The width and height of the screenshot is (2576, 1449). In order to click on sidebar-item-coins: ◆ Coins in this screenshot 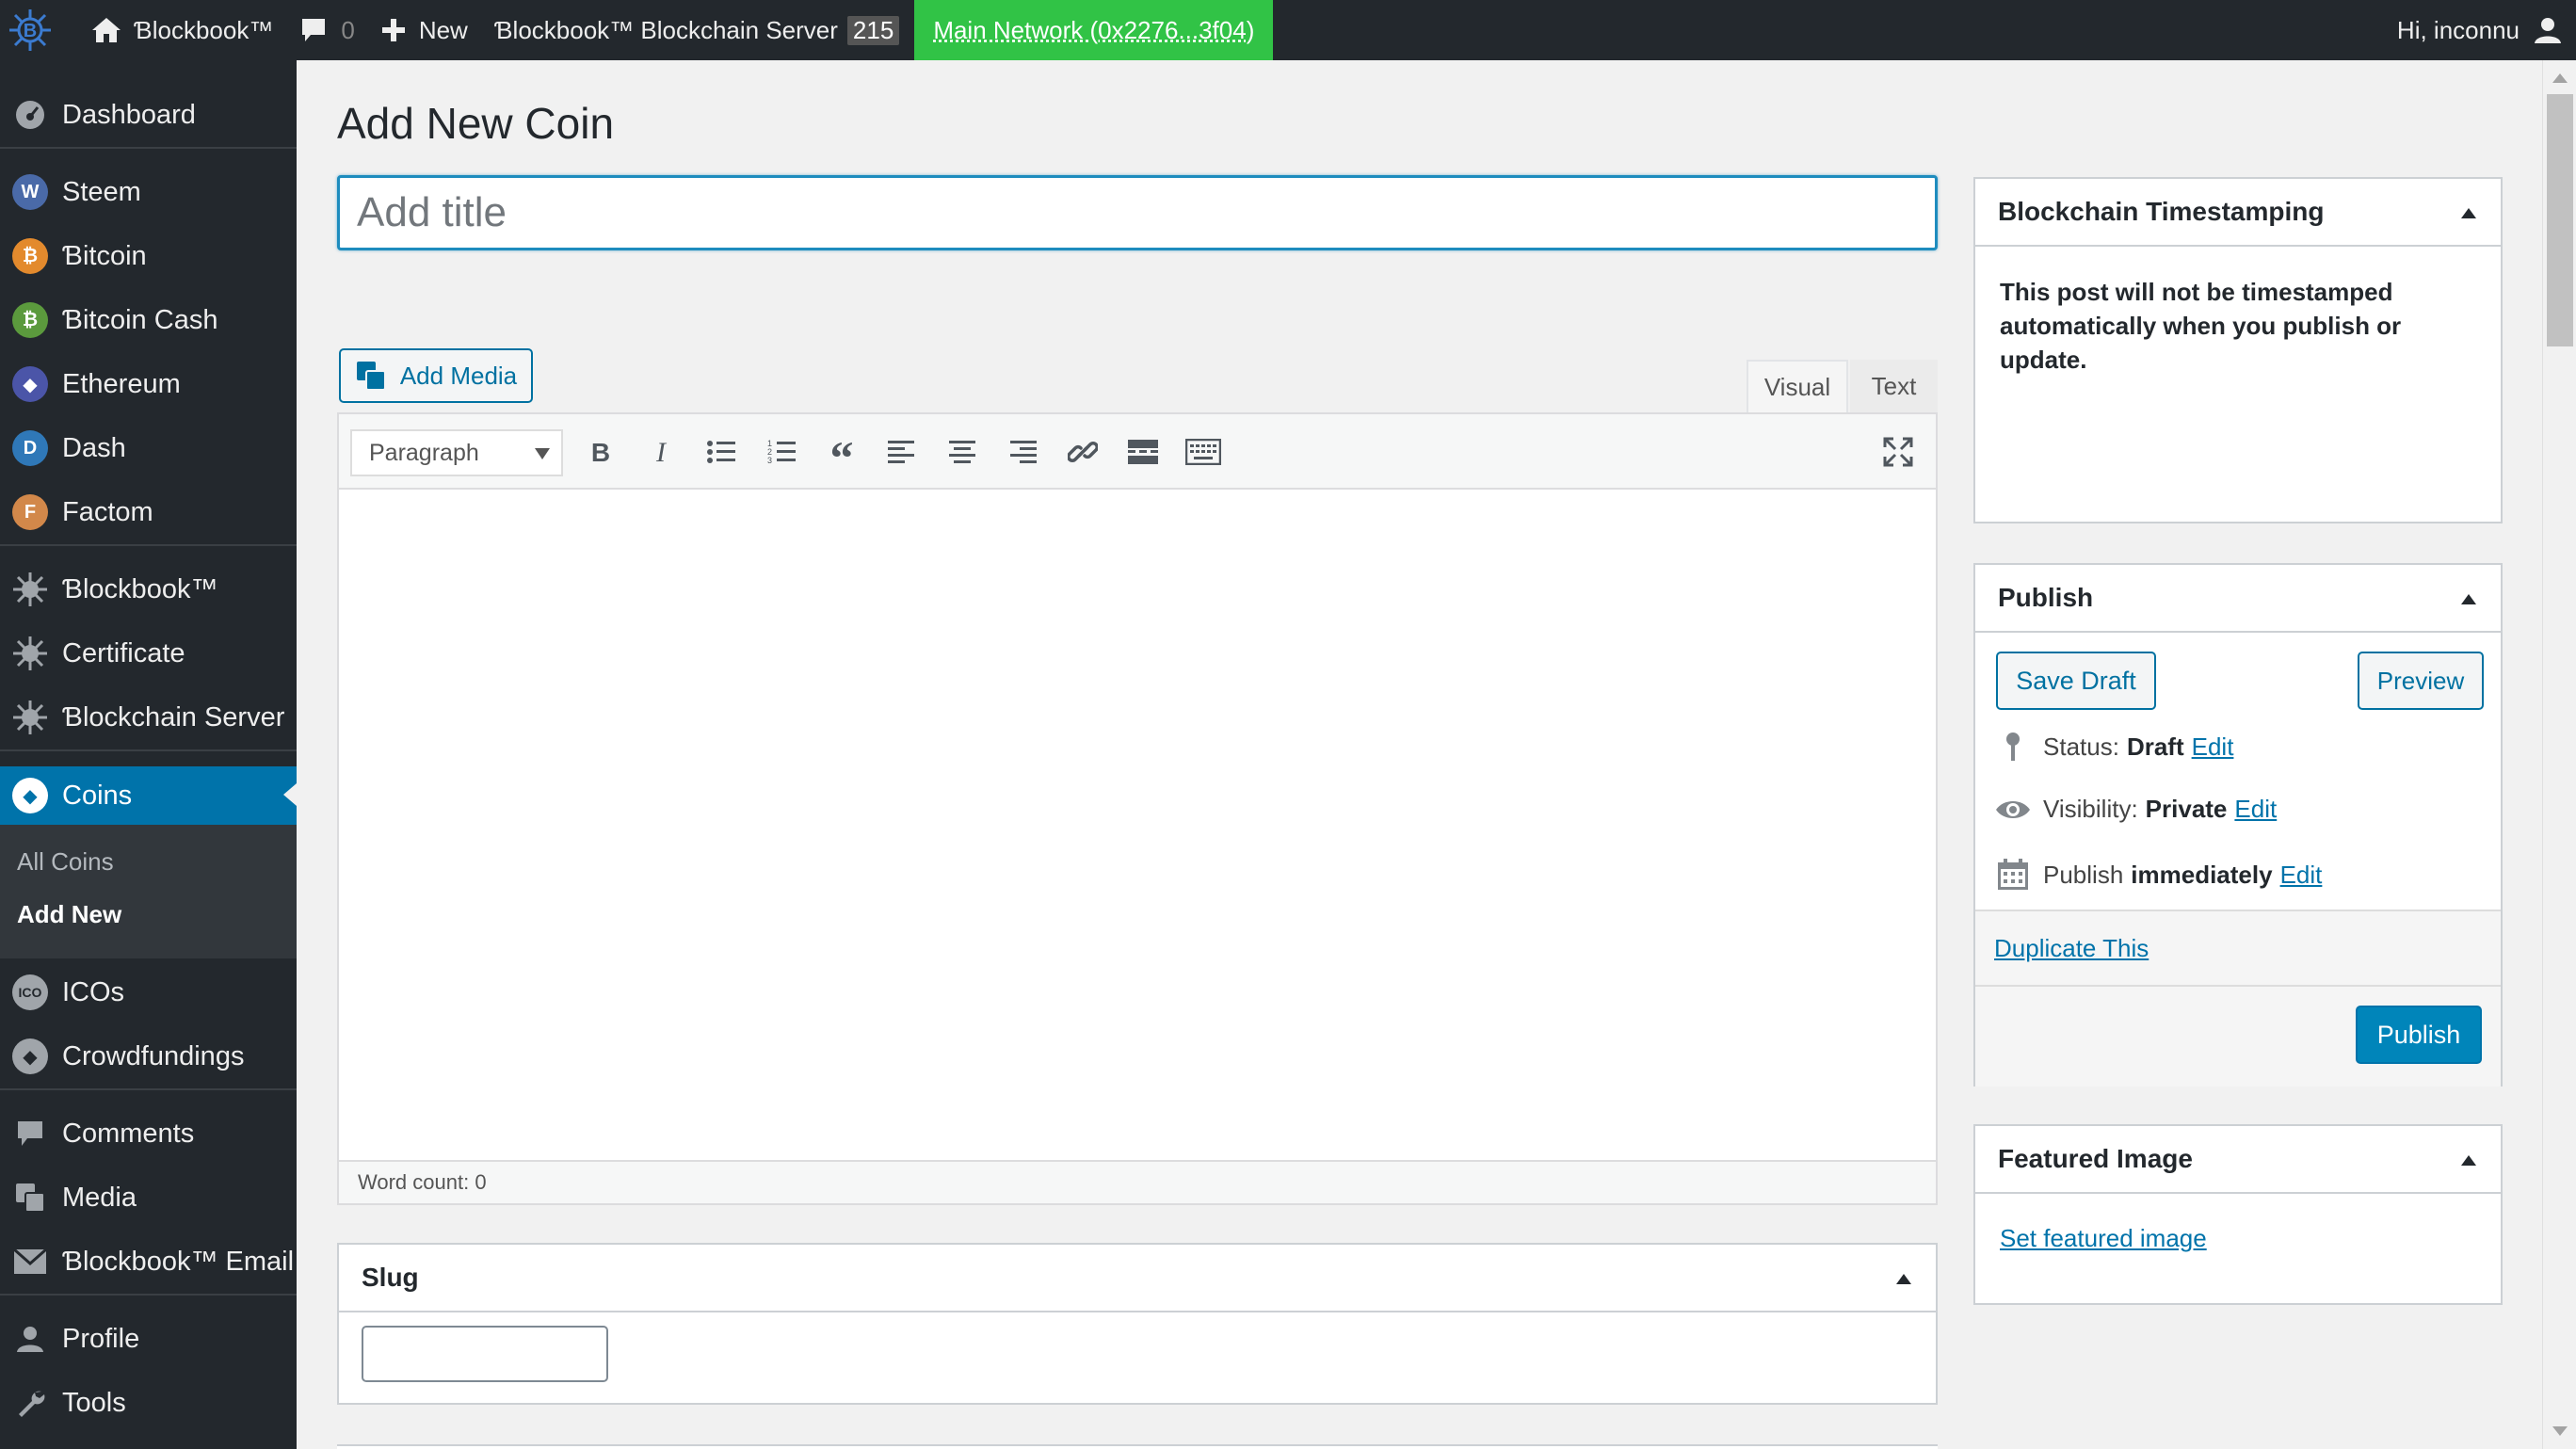, I will do `click(148, 795)`.